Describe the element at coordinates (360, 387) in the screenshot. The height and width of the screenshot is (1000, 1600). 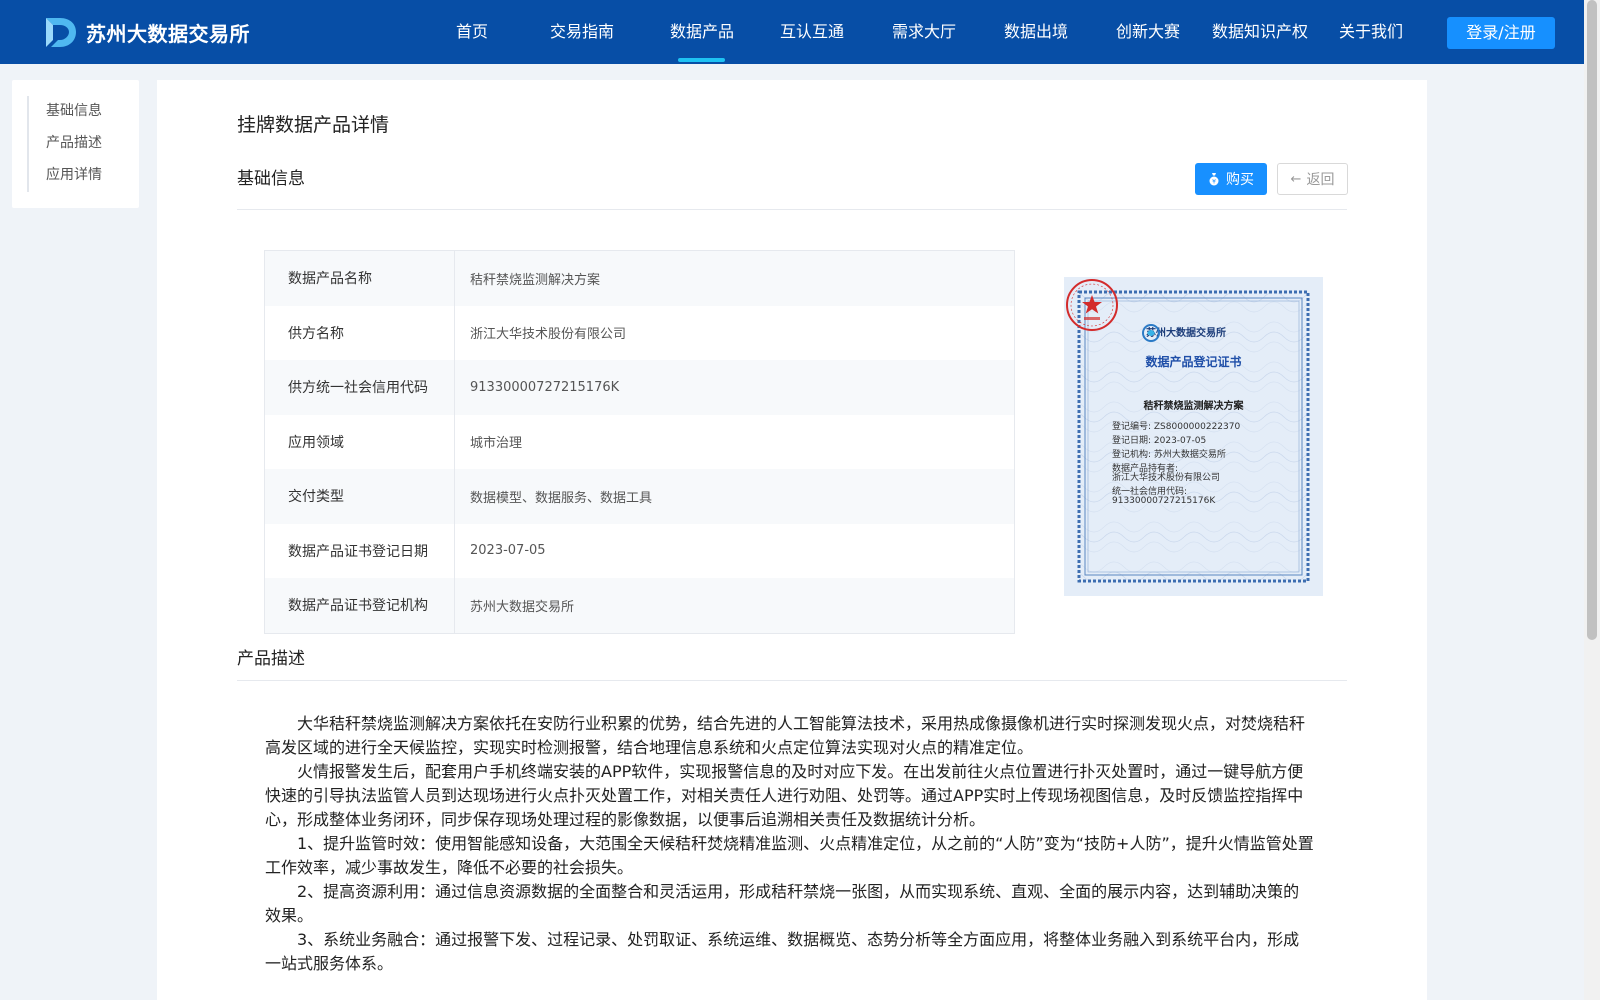
I see `row-label: 供方统一社会信用代码` at that location.